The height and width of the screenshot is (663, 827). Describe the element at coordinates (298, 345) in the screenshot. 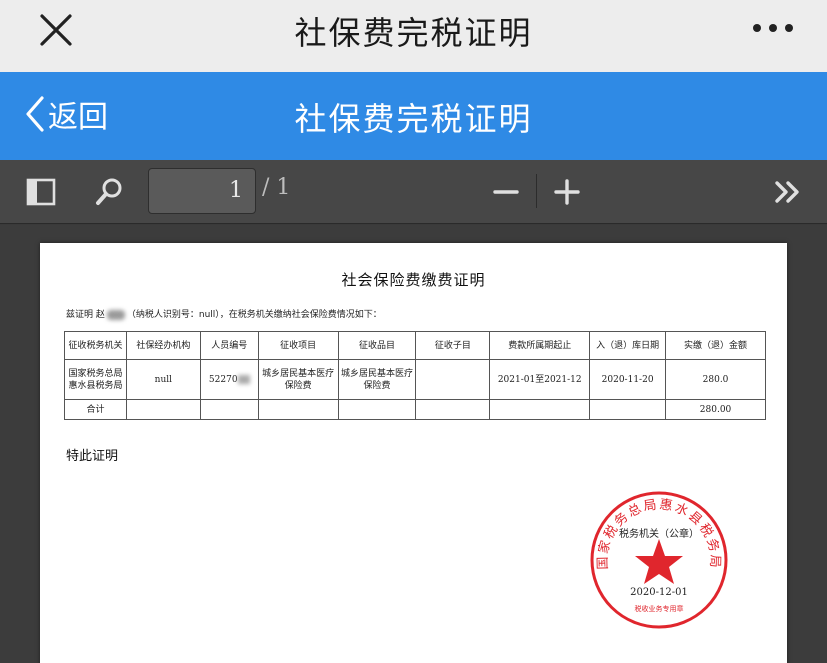

I see `column-header: 征收项目` at that location.